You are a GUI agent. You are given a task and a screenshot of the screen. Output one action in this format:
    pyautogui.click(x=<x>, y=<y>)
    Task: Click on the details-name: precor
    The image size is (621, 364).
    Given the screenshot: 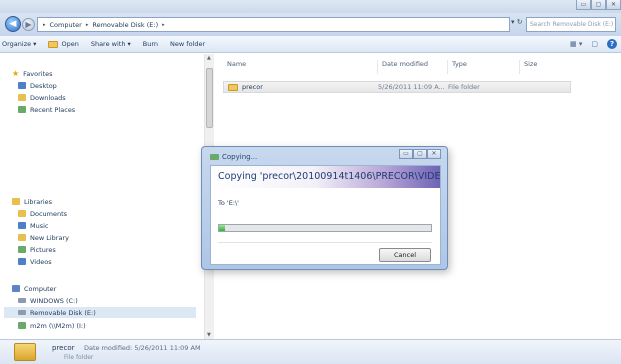 What is the action you would take?
    pyautogui.click(x=63, y=348)
    